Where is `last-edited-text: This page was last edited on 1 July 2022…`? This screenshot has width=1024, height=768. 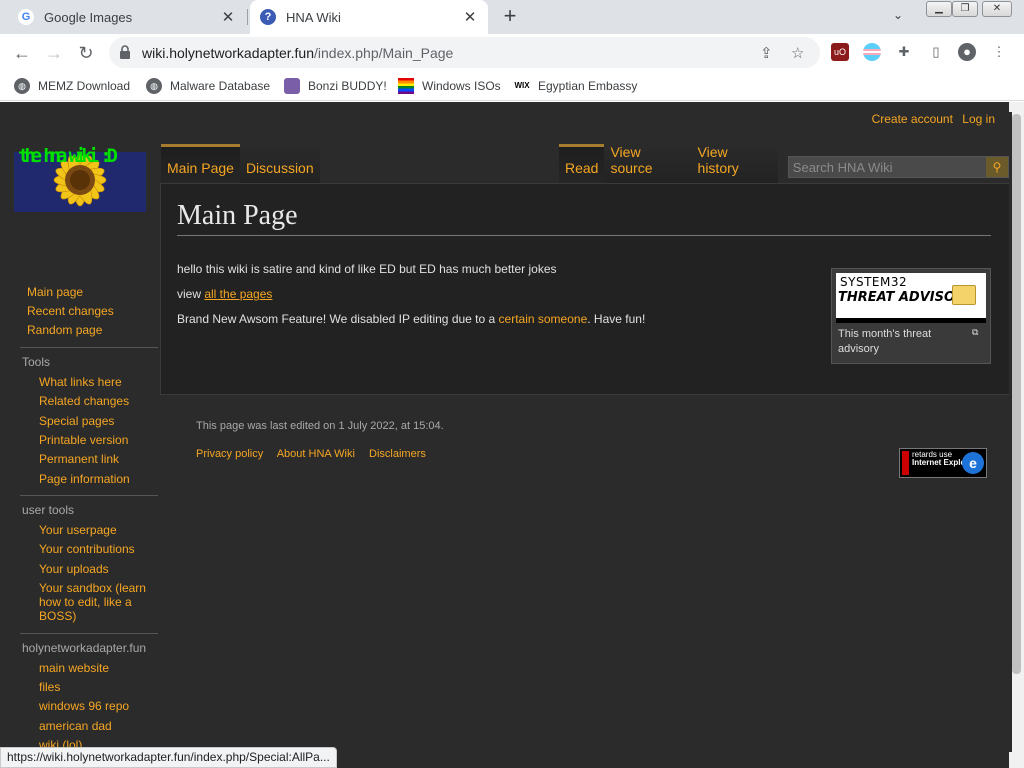 last-edited-text: This page was last edited on 1 July 2022… is located at coordinates (320, 426).